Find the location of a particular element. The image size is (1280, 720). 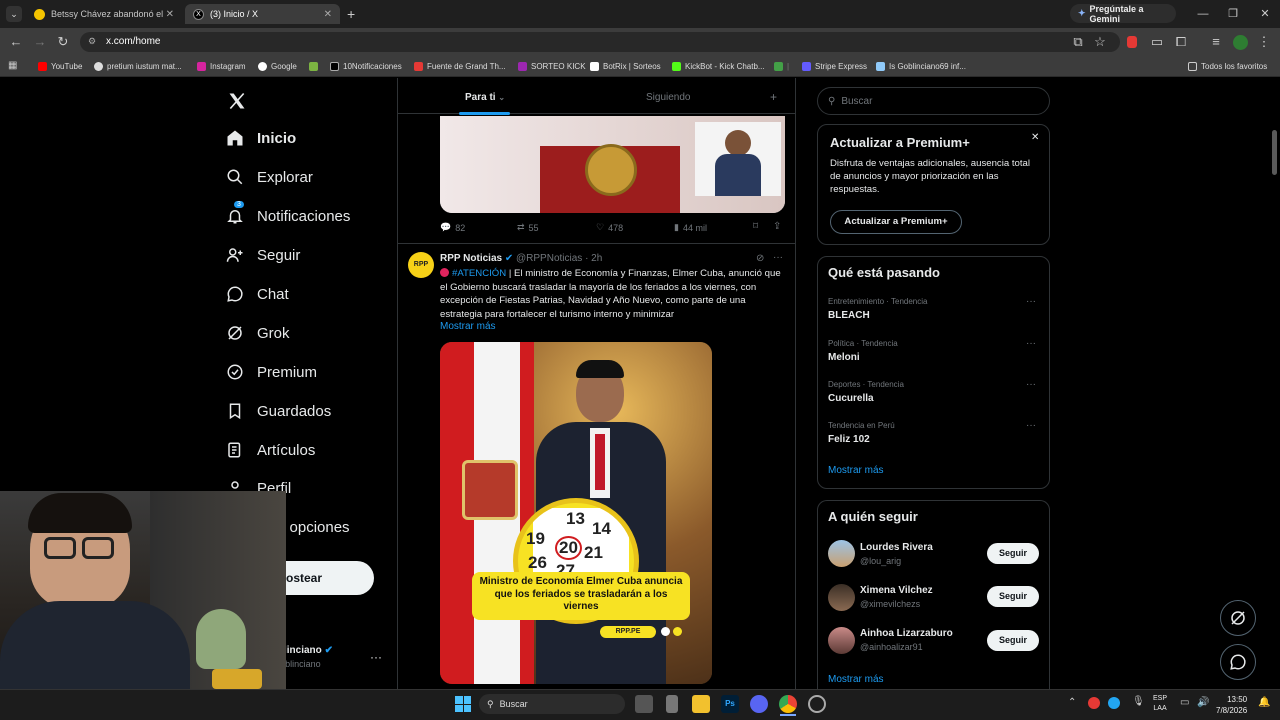

bookmark-icon: ⌑ is located at coordinates (755, 226).